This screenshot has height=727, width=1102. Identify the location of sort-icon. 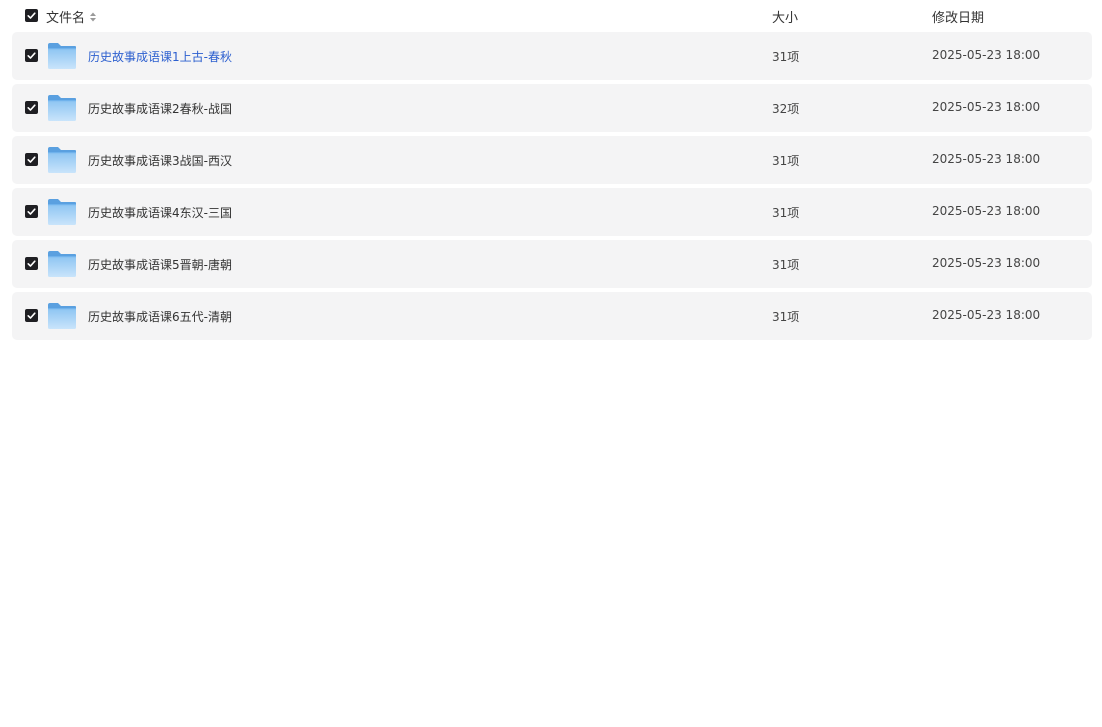
(93, 17).